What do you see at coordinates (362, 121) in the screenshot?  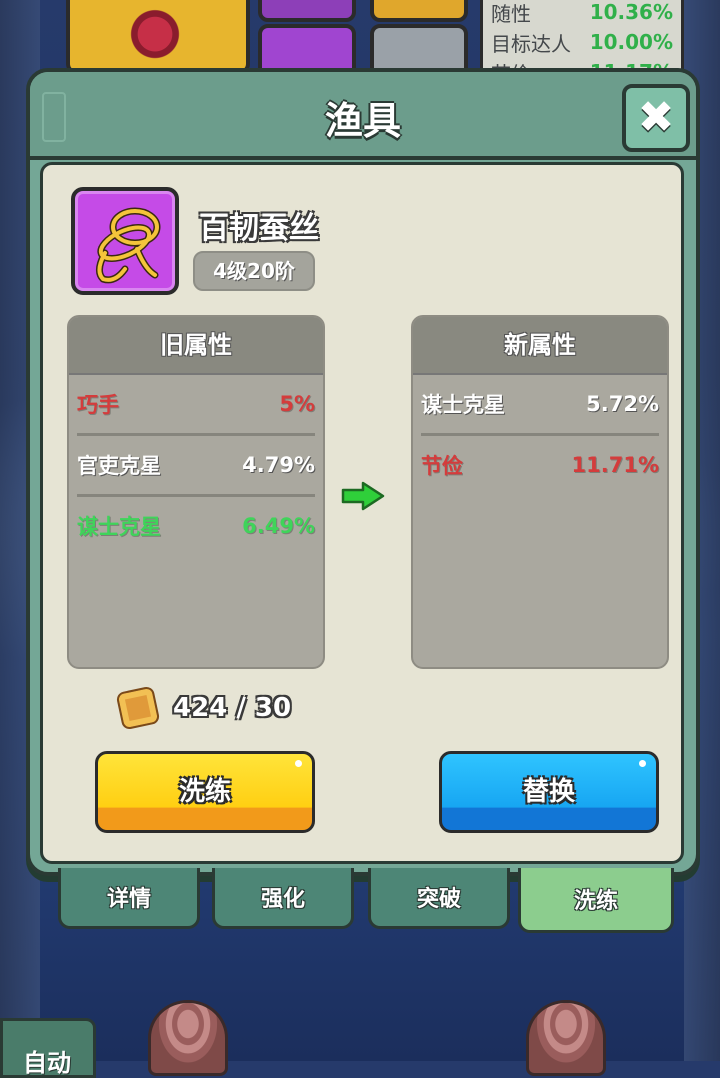 I see `dialog-title: 渔具` at bounding box center [362, 121].